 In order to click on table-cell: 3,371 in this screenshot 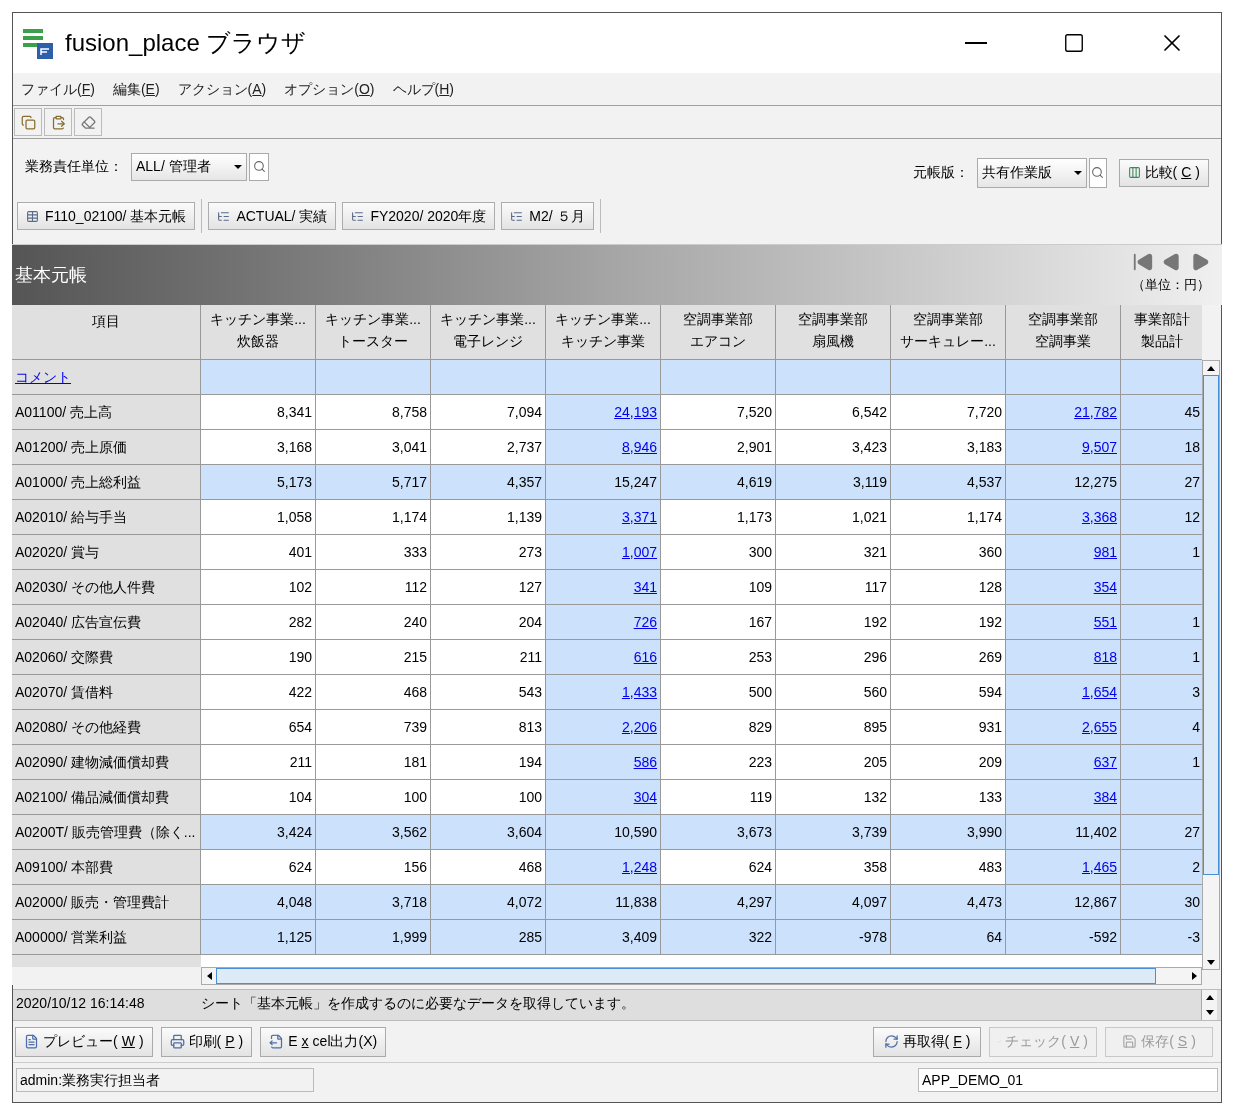, I will do `click(603, 517)`.